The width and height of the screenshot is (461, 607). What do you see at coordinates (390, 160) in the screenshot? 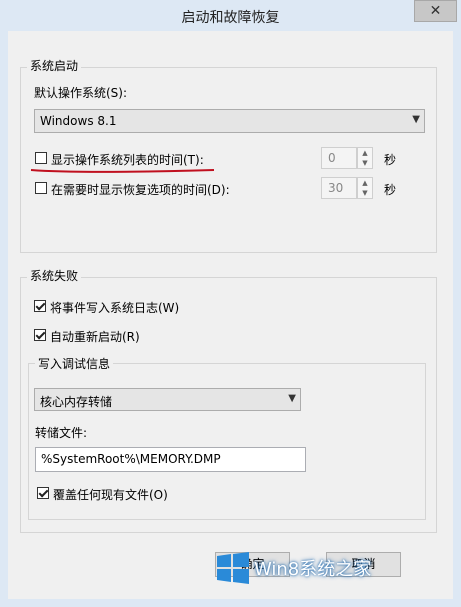
I see `show-os-list-unit: 秒` at bounding box center [390, 160].